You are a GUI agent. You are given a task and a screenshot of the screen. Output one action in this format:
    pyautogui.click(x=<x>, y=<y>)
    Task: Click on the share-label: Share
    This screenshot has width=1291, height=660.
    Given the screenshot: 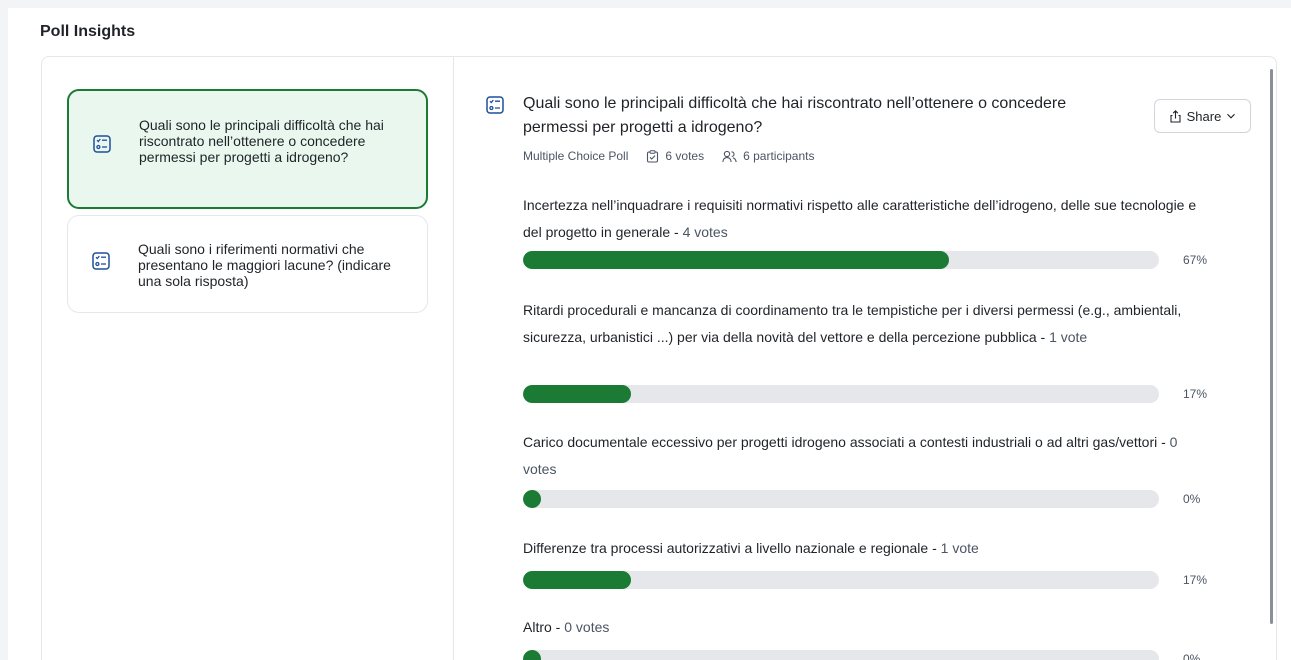 What is the action you would take?
    pyautogui.click(x=1204, y=116)
    